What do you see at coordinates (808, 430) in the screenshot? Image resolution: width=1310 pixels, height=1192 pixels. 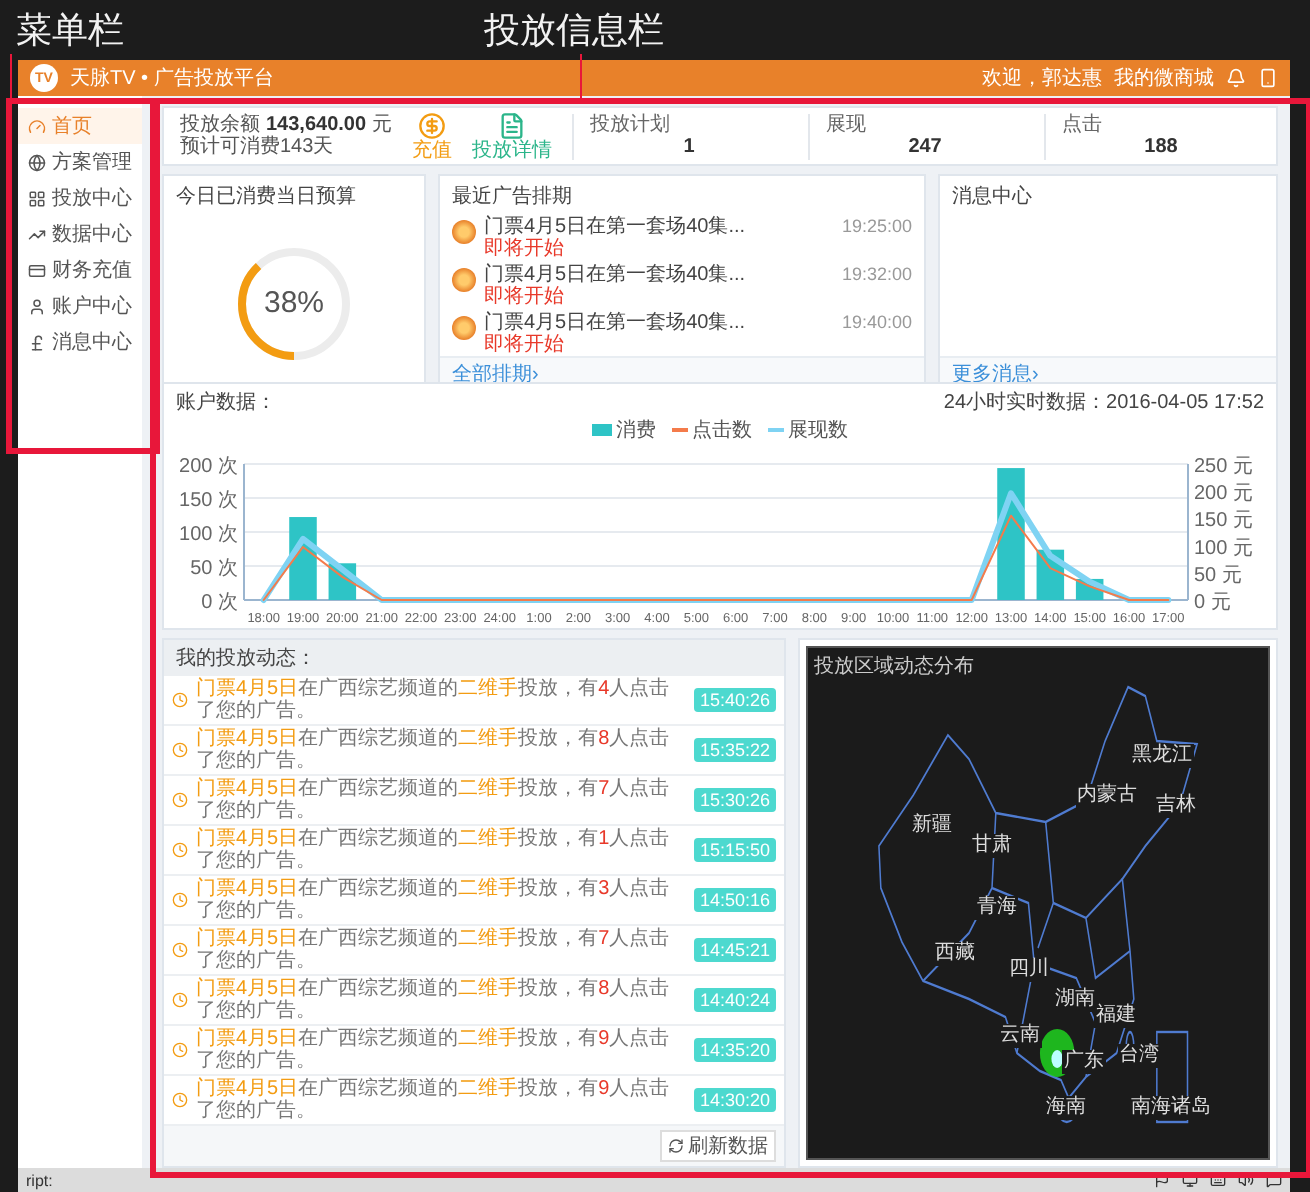 I see `legend-item: 展现数` at bounding box center [808, 430].